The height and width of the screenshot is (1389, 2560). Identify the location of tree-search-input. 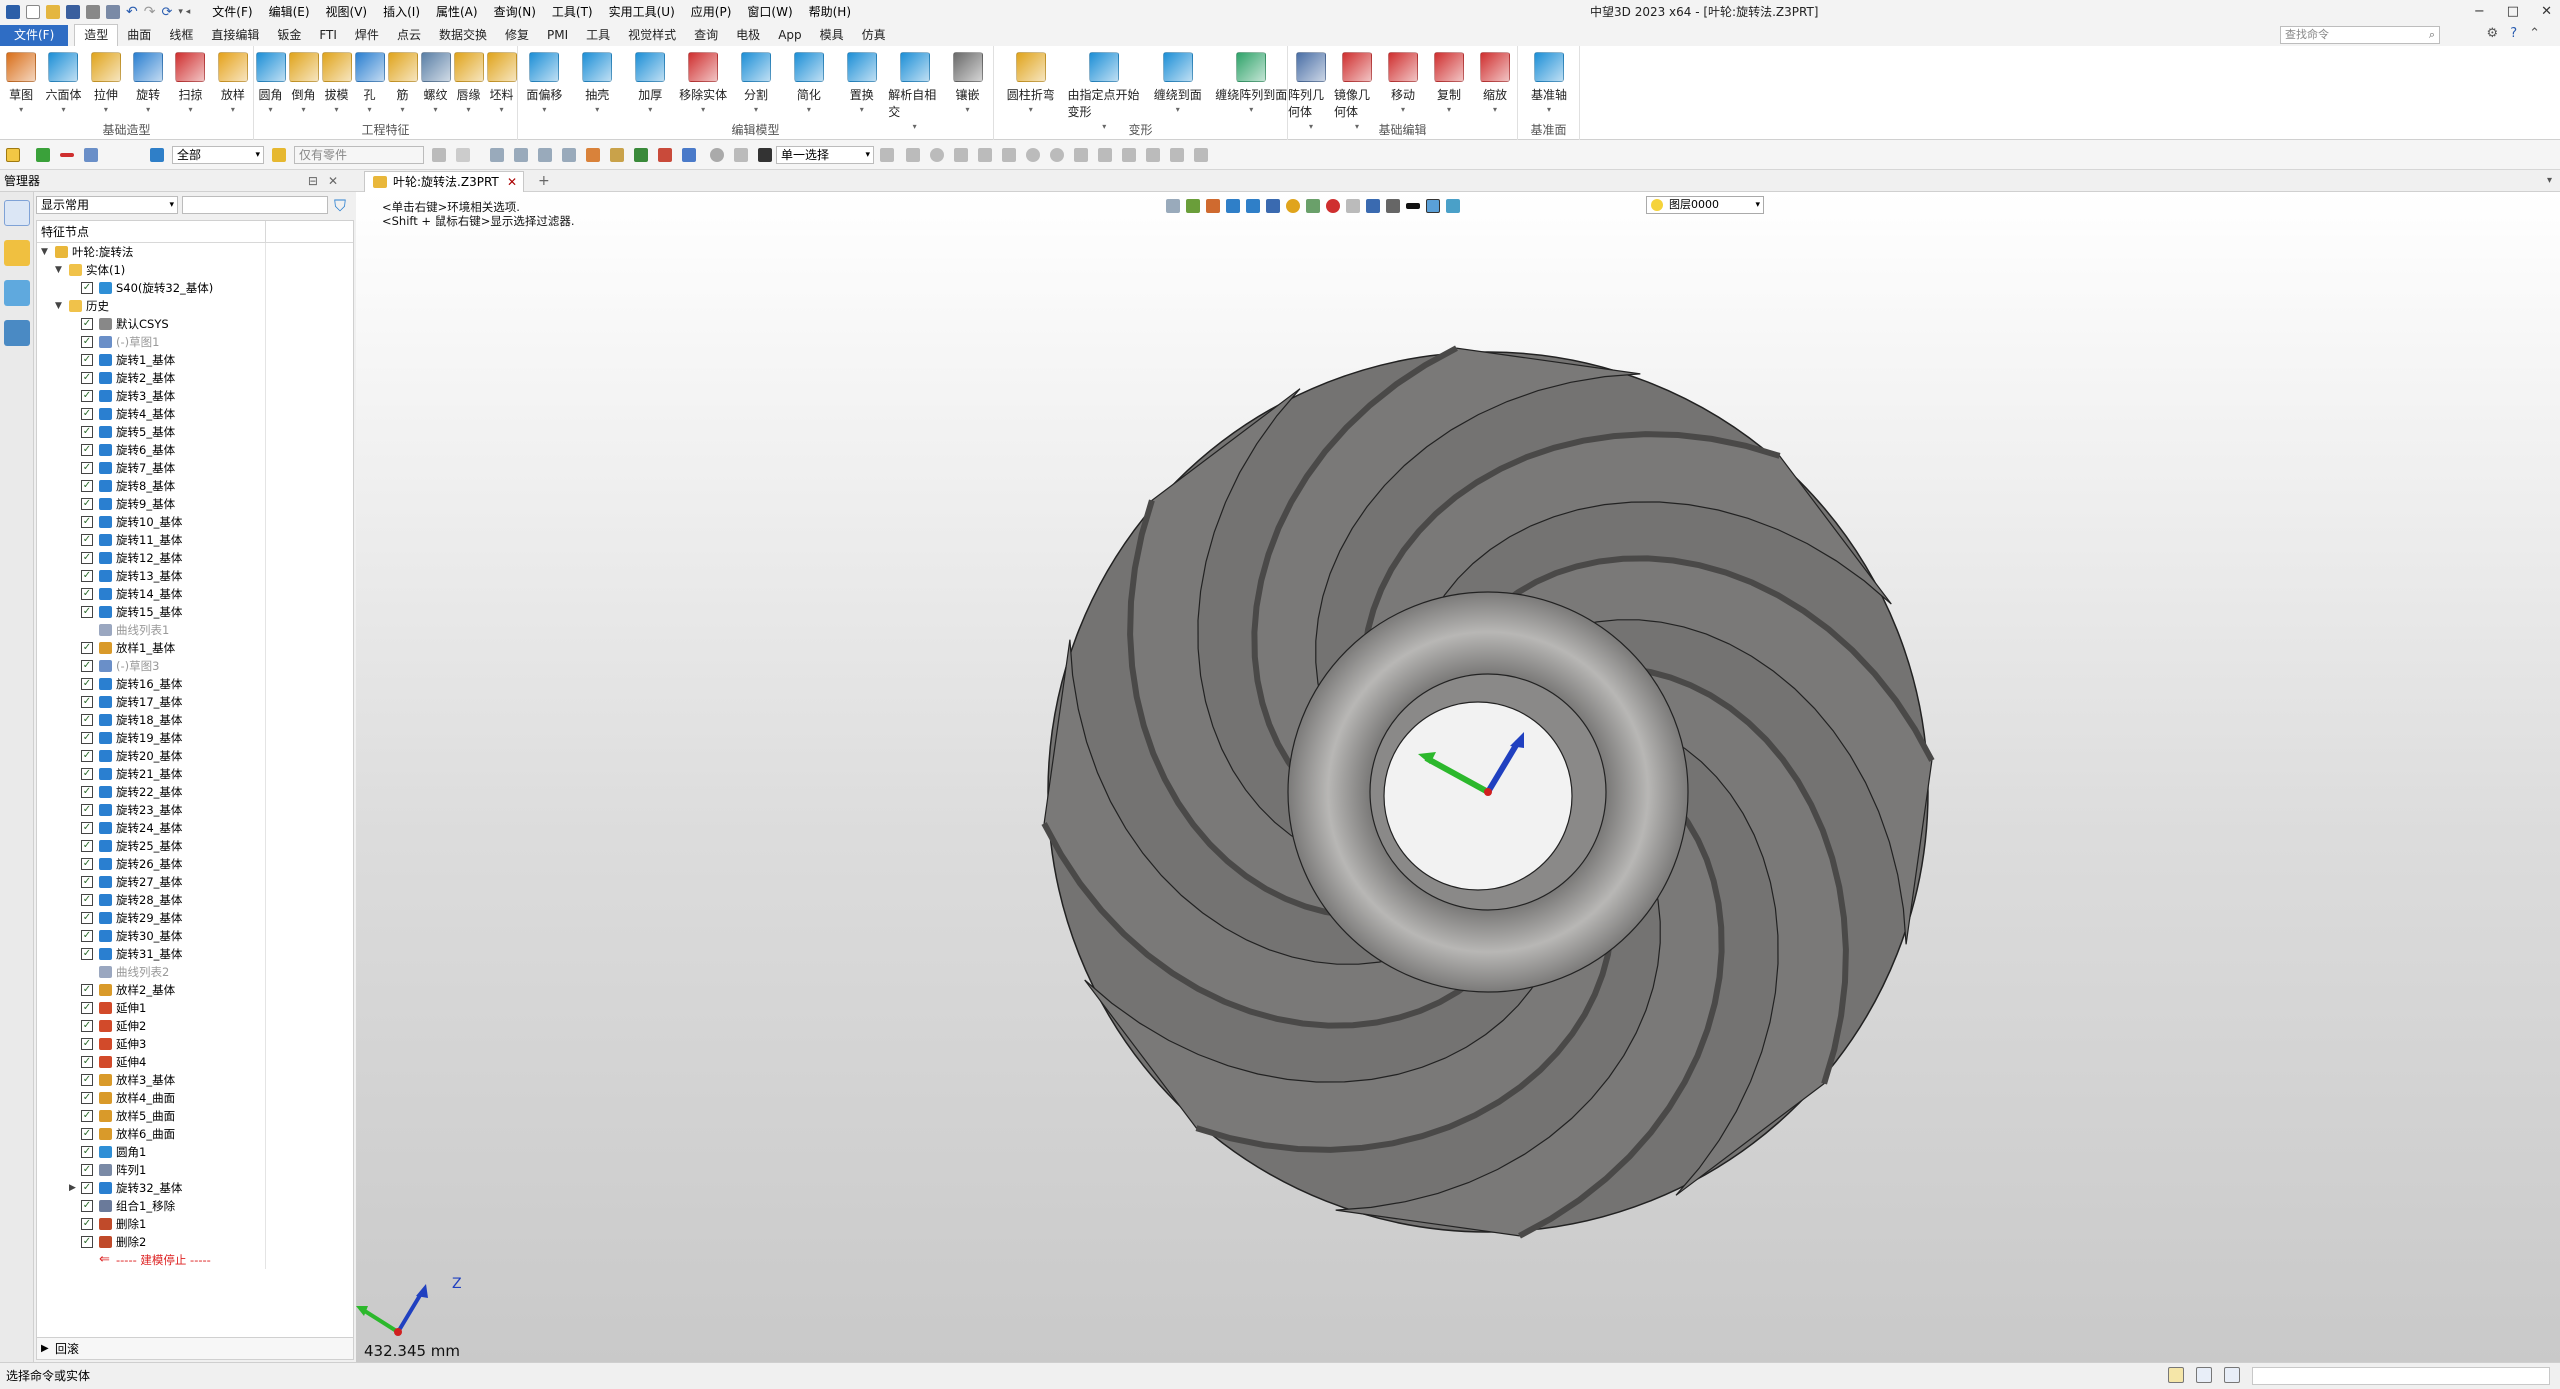
(255, 205).